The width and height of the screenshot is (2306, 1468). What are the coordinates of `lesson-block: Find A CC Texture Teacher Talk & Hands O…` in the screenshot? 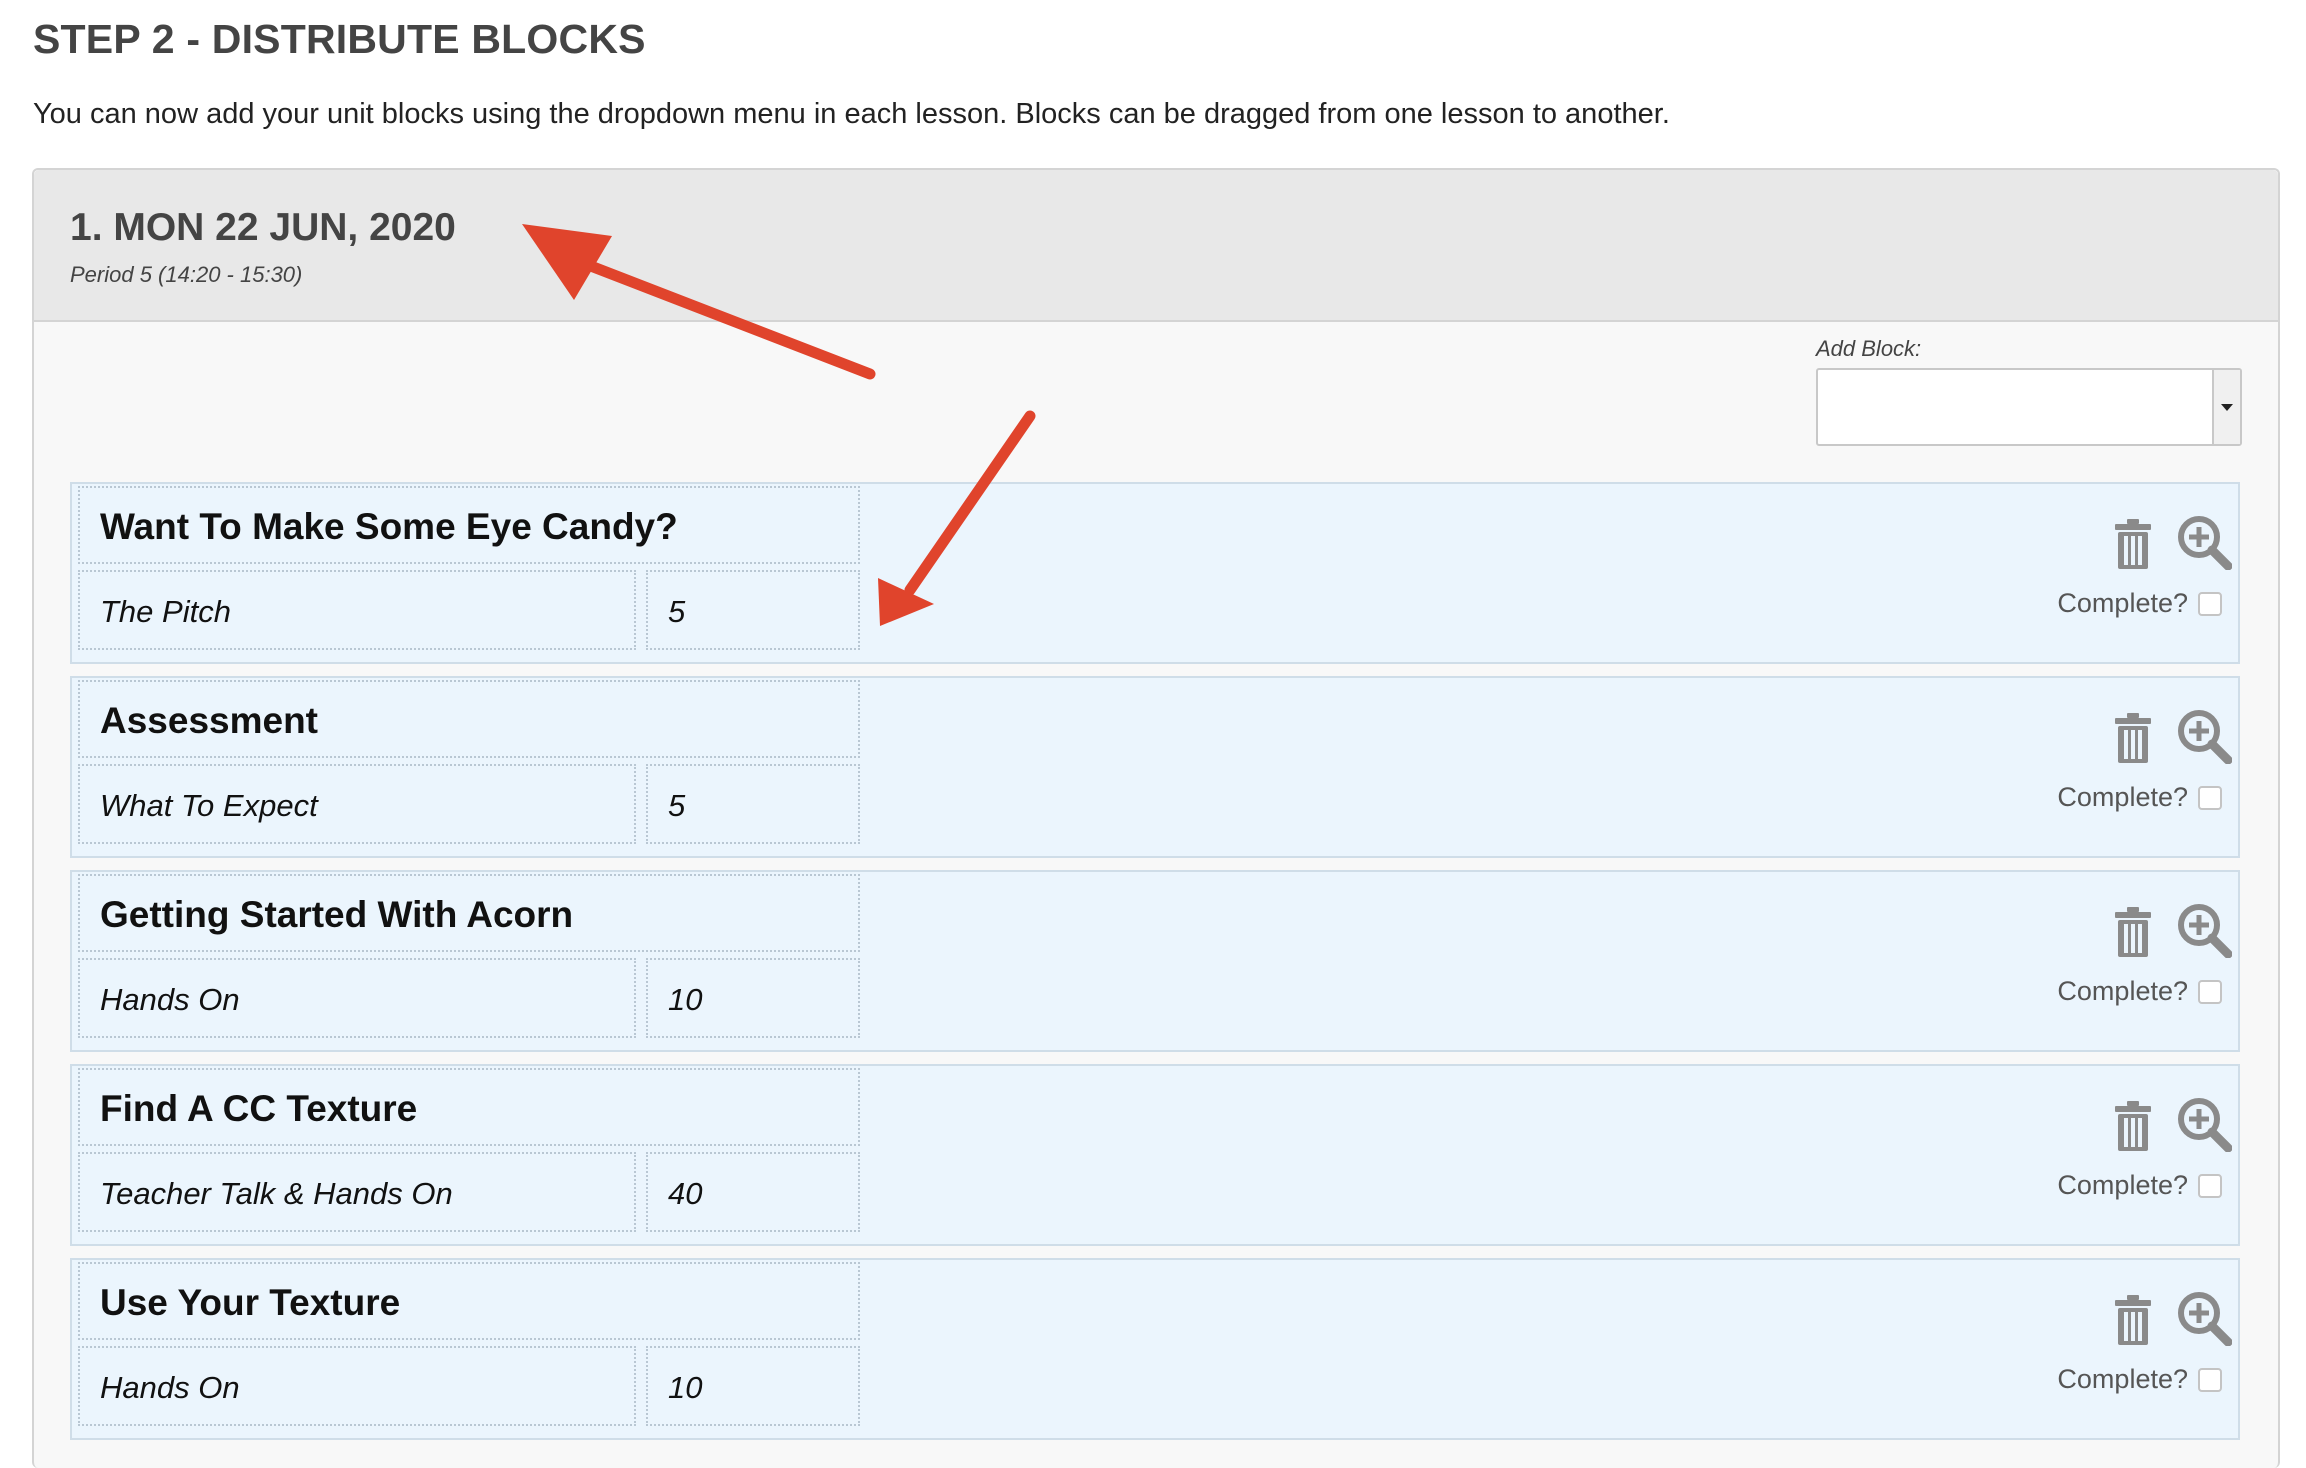 It's located at (1155, 1155).